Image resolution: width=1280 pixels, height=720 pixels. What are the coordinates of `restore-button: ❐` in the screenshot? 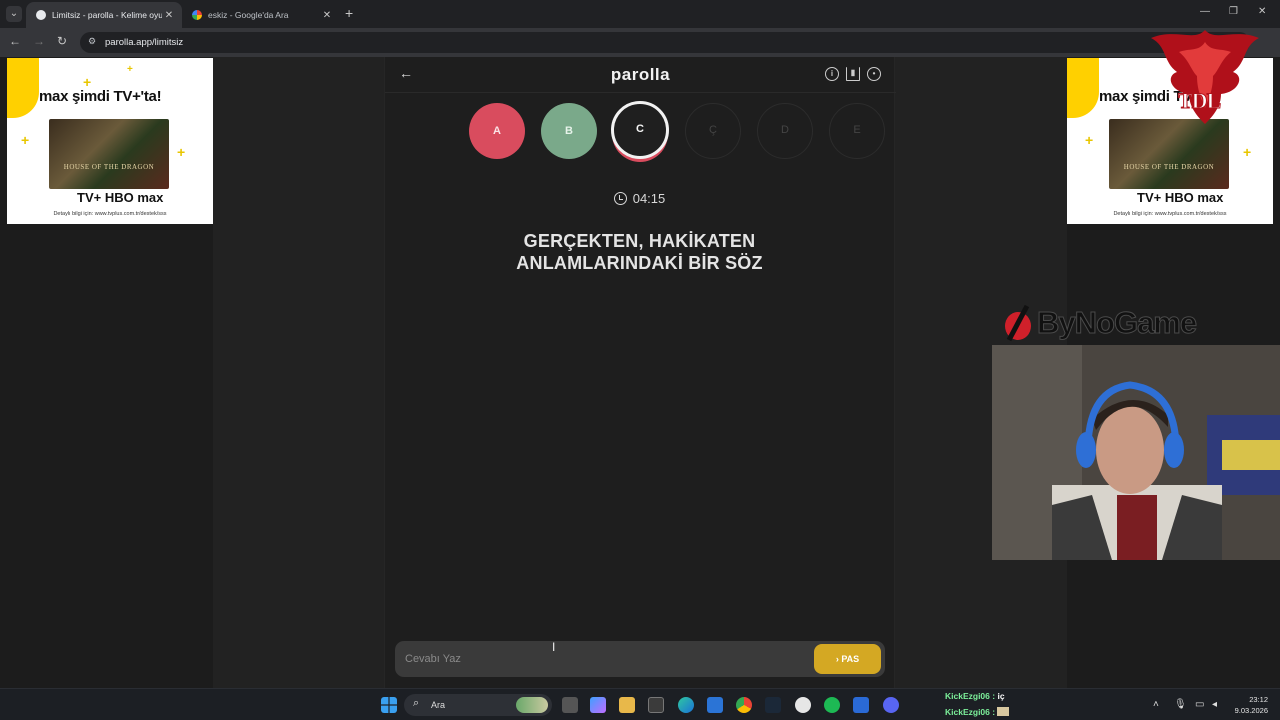 It's located at (1233, 11).